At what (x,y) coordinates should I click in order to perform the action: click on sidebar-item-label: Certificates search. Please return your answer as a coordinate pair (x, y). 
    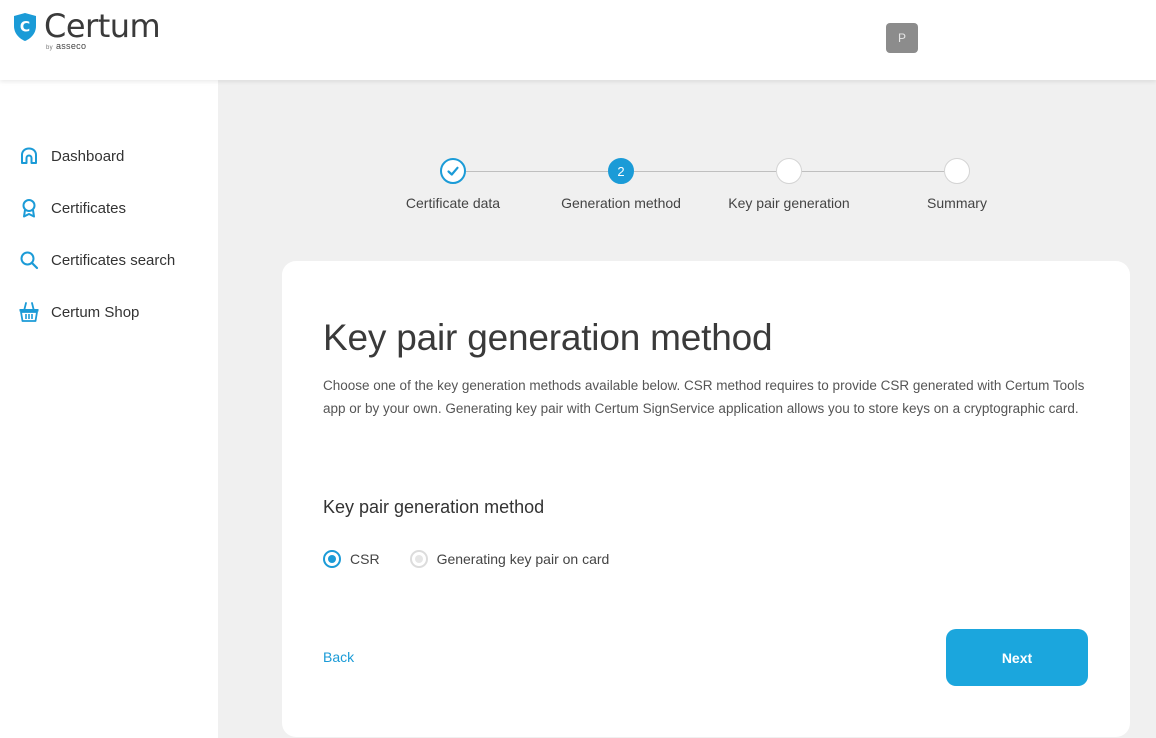
    Looking at the image, I should click on (113, 260).